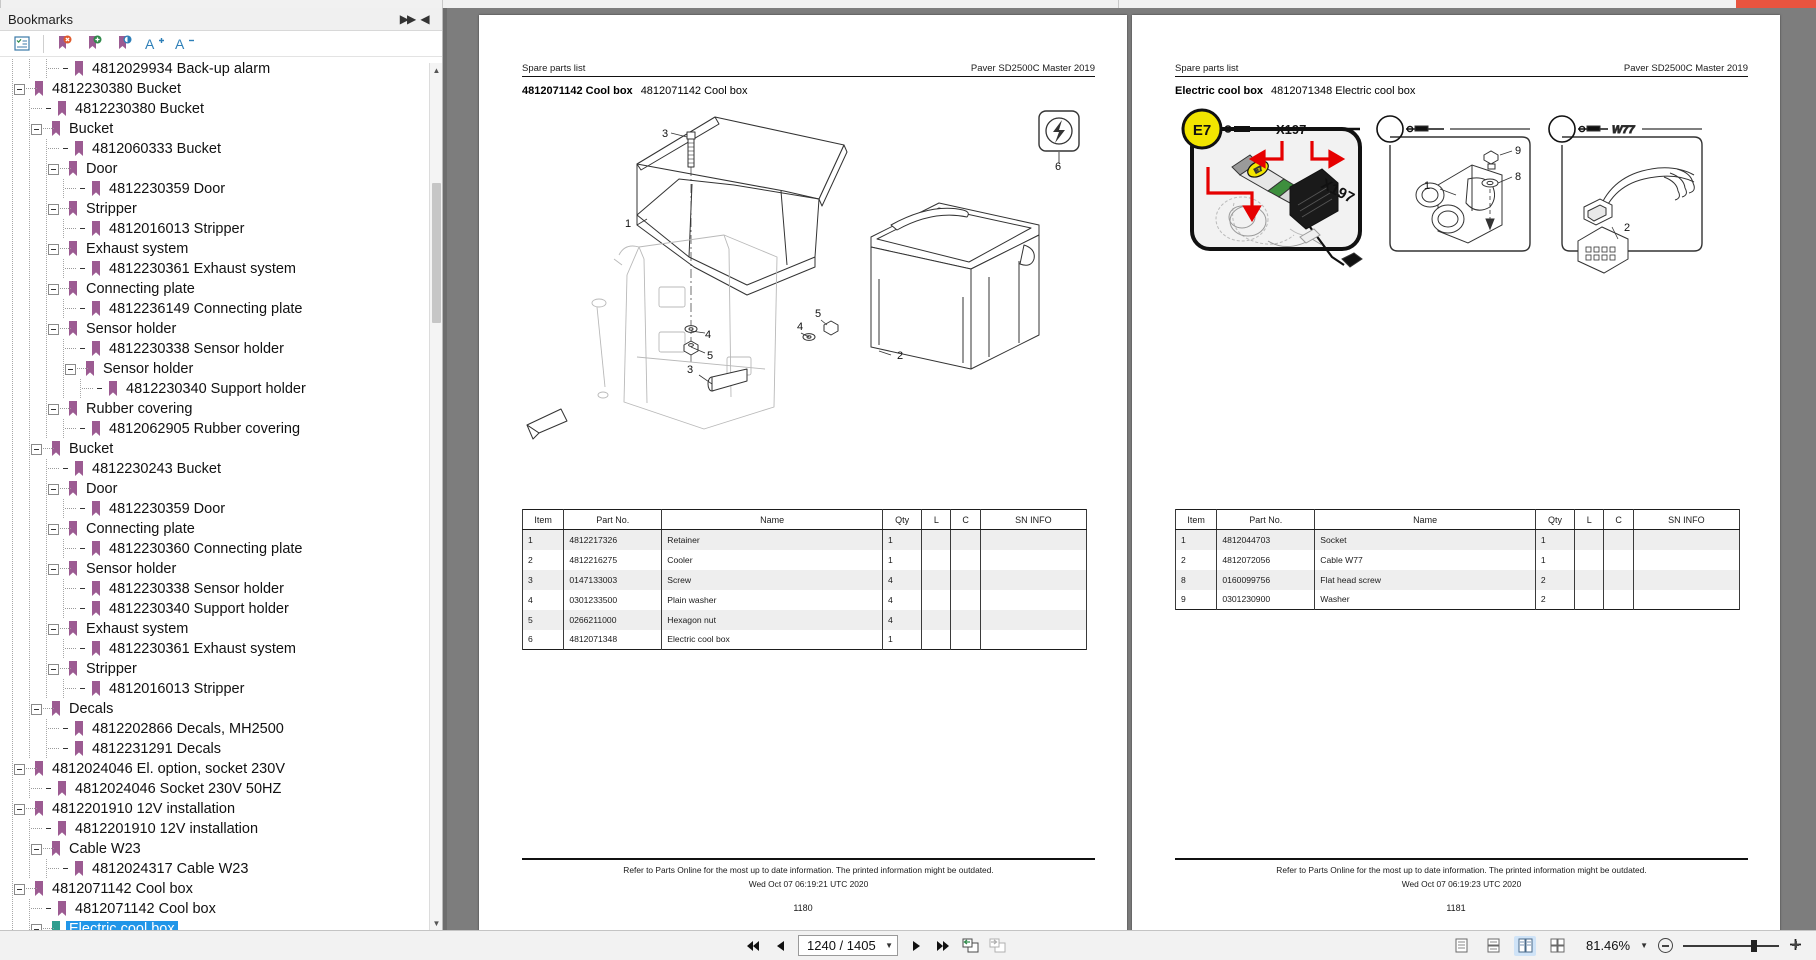  Describe the element at coordinates (407, 19) in the screenshot. I see `expand-panel-icon: ▶▶` at that location.